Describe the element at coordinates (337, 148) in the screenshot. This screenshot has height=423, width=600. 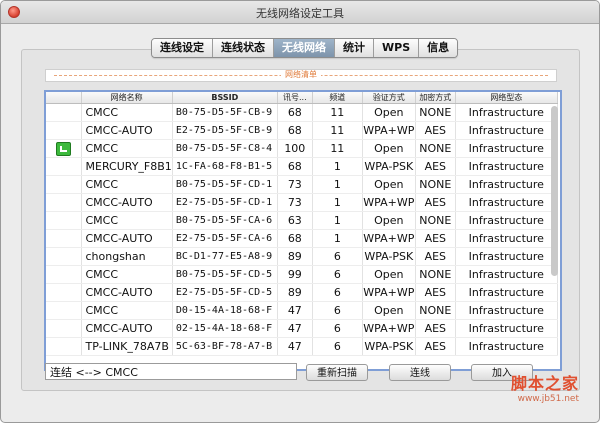
I see `channel-cell: 11` at that location.